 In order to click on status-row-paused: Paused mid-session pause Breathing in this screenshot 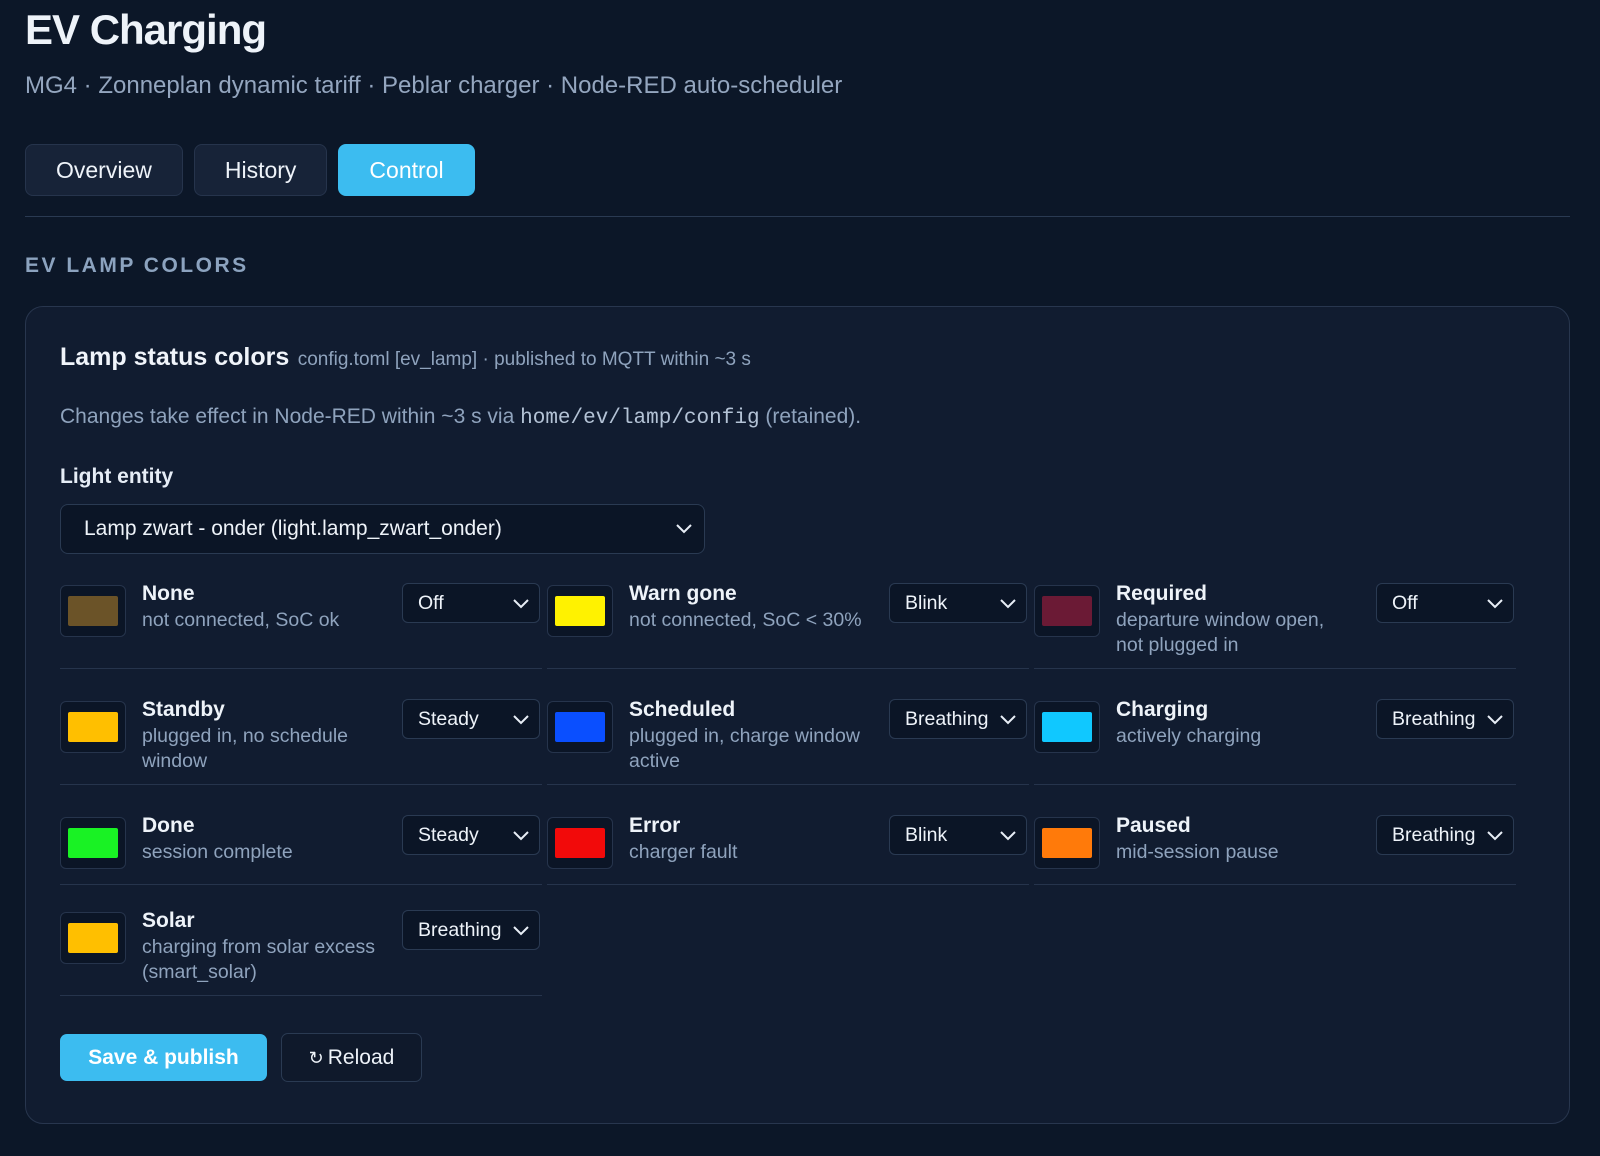, I will do `click(1275, 849)`.